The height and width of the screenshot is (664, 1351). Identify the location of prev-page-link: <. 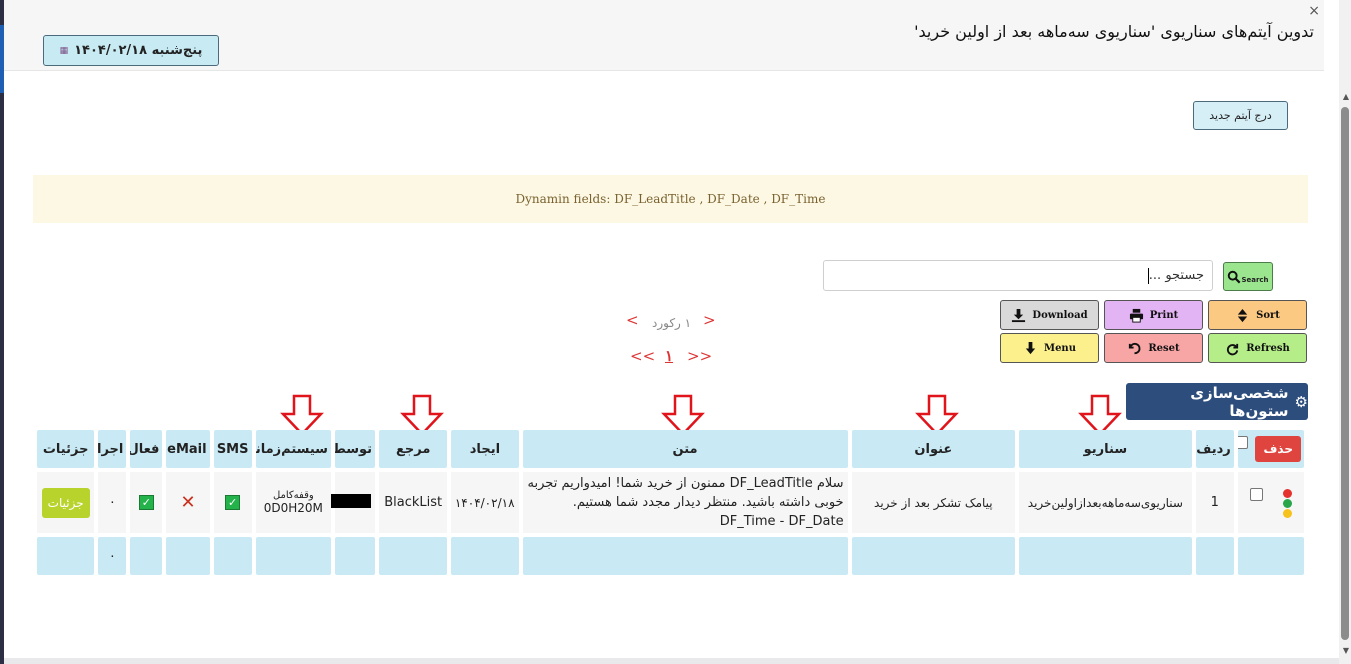
(632, 320).